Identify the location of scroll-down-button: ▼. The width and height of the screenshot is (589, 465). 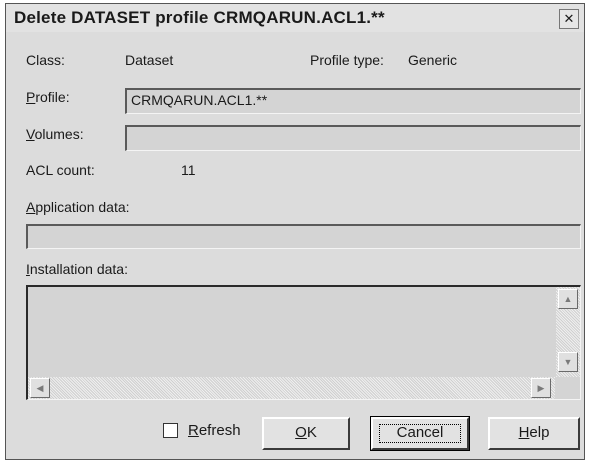
(568, 362).